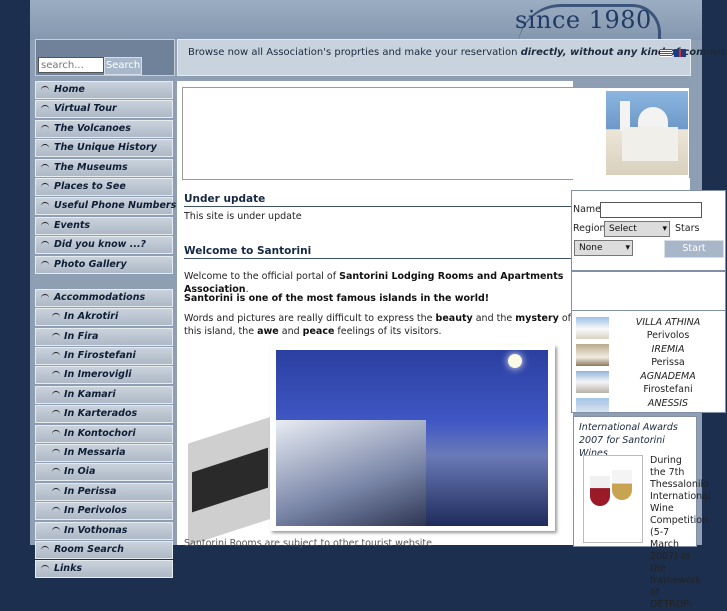  What do you see at coordinates (115, 206) in the screenshot?
I see `sidebar-item-label: Useful Phone Numbers` at bounding box center [115, 206].